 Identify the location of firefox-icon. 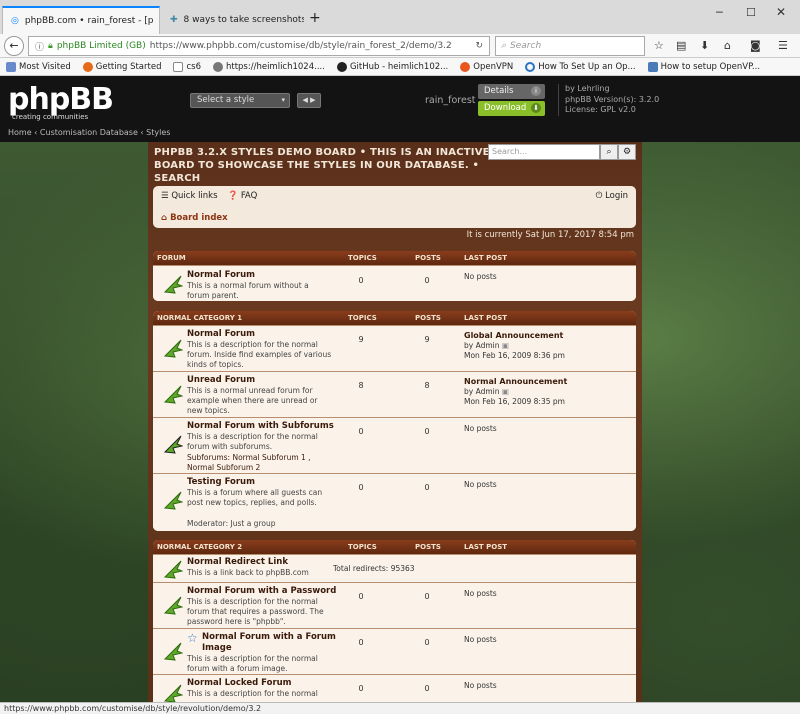
(87, 66).